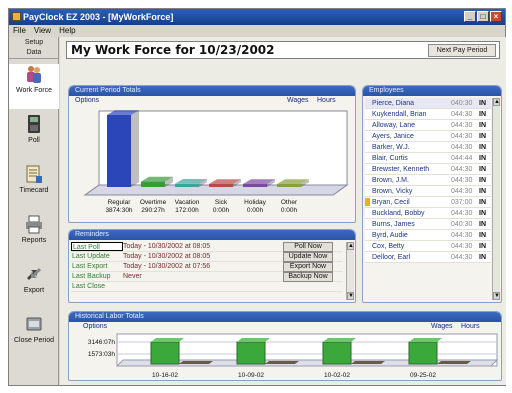 The width and height of the screenshot is (512, 393). I want to click on current-wages-link: Wages, so click(298, 100).